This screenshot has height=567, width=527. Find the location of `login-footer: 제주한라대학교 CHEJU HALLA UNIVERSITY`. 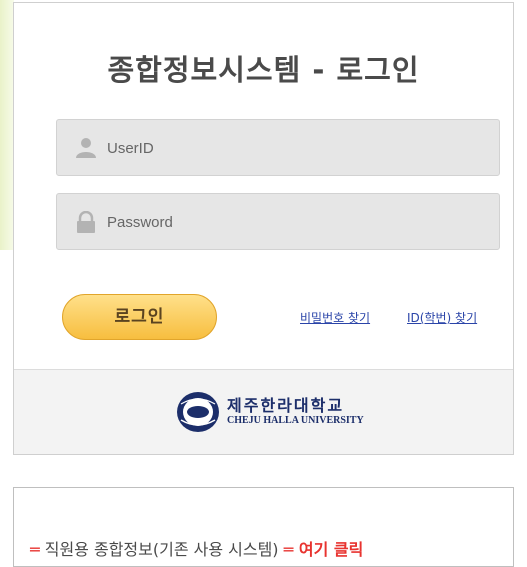

login-footer: 제주한라대학교 CHEJU HALLA UNIVERSITY is located at coordinates (263, 411).